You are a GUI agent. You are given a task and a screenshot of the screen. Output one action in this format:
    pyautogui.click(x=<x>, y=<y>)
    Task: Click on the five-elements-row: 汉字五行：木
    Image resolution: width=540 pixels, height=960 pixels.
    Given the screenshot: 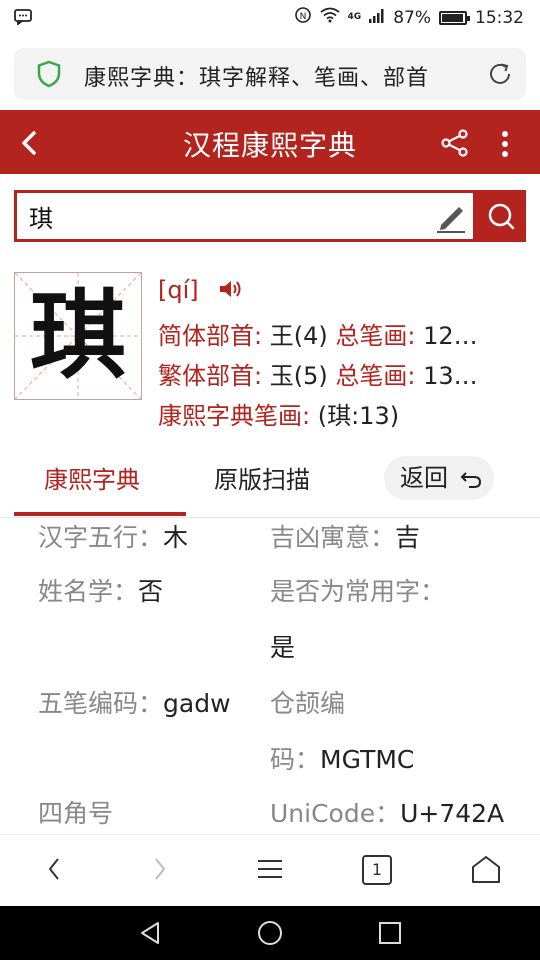 What is the action you would take?
    pyautogui.click(x=113, y=536)
    